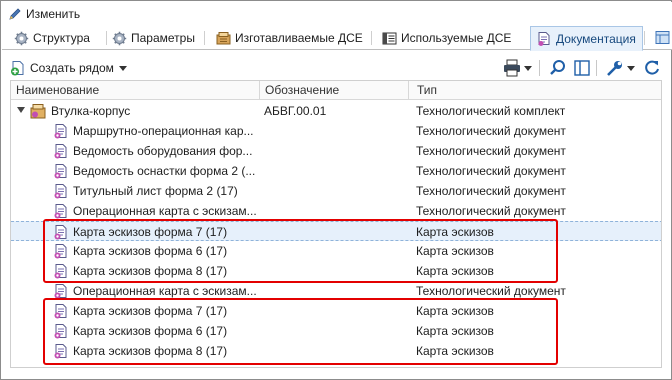 This screenshot has height=380, width=672. I want to click on expand-arrow-icon, so click(21, 110).